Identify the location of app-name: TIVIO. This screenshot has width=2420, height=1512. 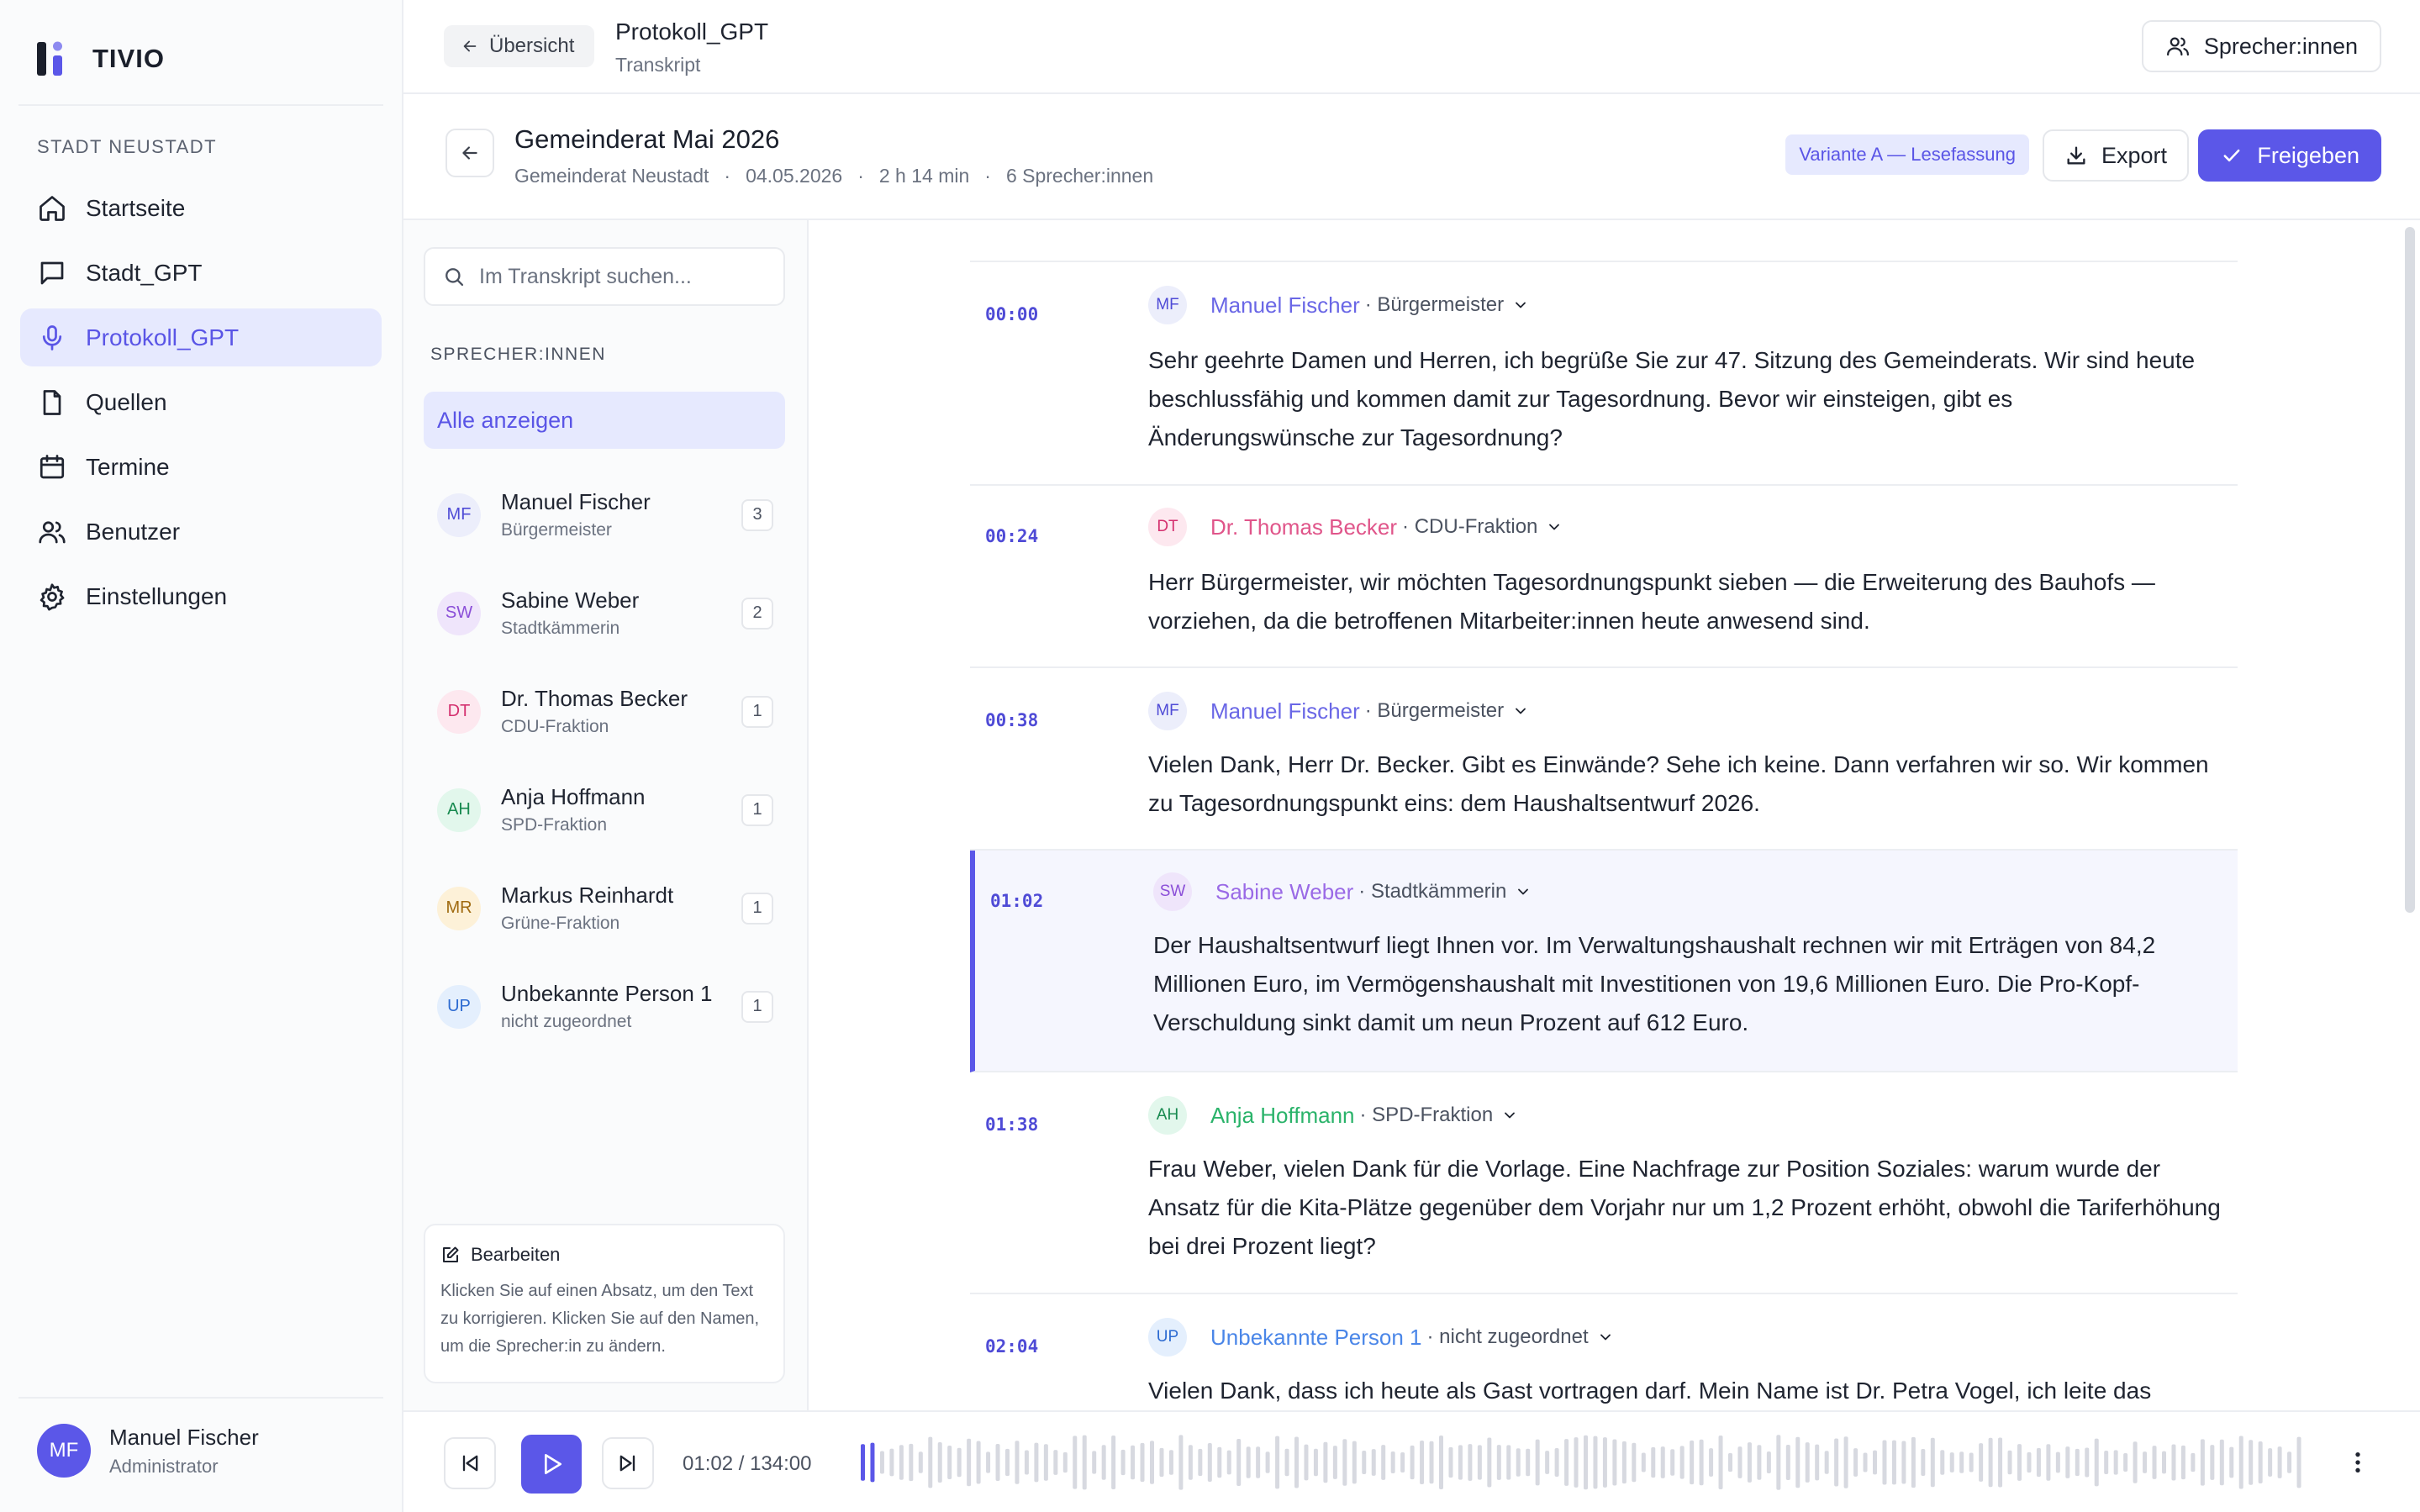
(128, 59).